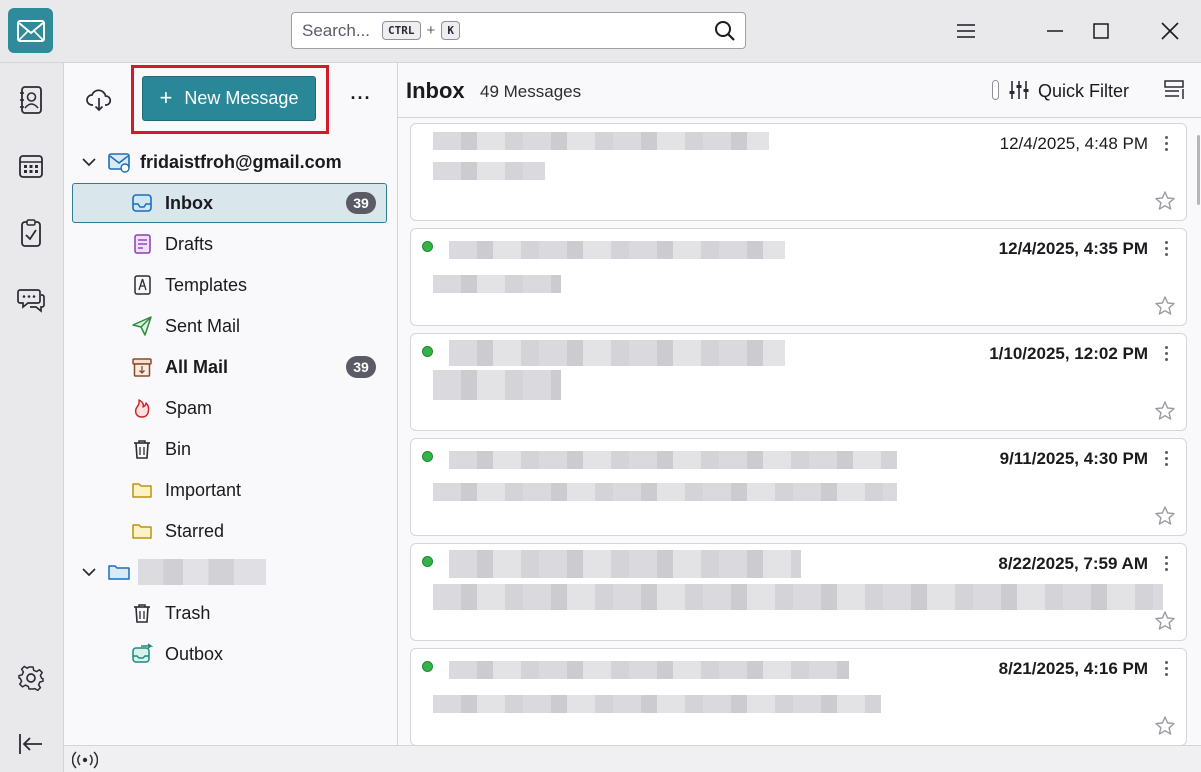 The width and height of the screenshot is (1201, 772). I want to click on search-icon, so click(725, 31).